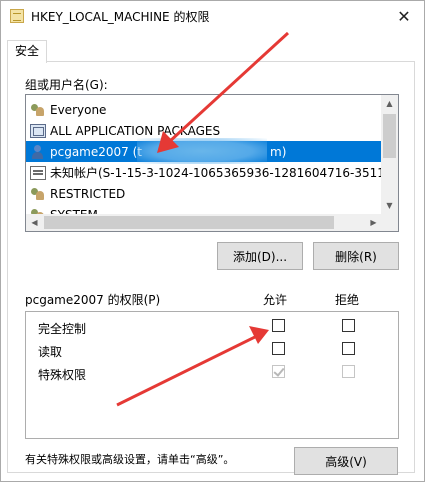 Image resolution: width=425 pixels, height=482 pixels. What do you see at coordinates (203, 151) in the screenshot?
I see `list-item-pcgame2007: pcgame2007 (t m)` at bounding box center [203, 151].